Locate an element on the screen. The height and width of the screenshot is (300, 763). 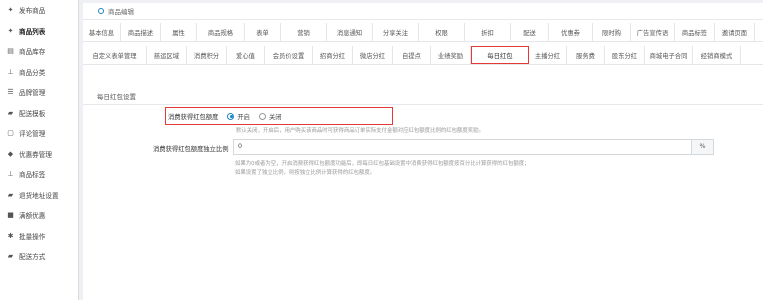
tab: 主播分红 is located at coordinates (548, 55).